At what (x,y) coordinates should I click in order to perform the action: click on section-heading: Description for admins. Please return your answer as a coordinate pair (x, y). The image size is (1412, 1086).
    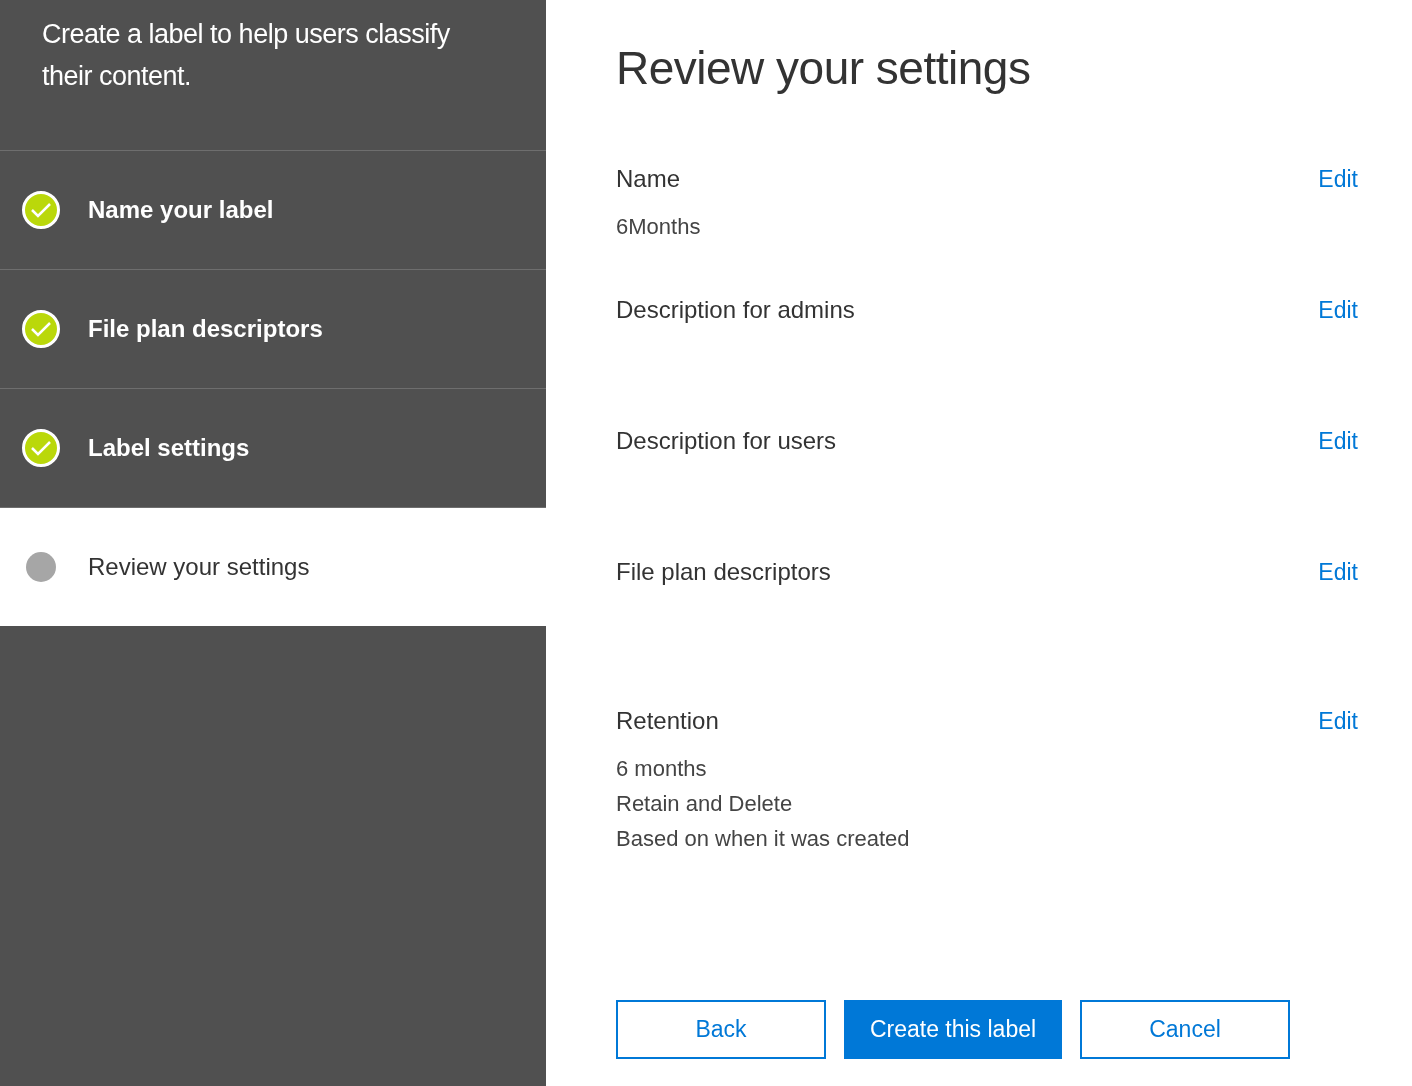
    Looking at the image, I should click on (735, 310).